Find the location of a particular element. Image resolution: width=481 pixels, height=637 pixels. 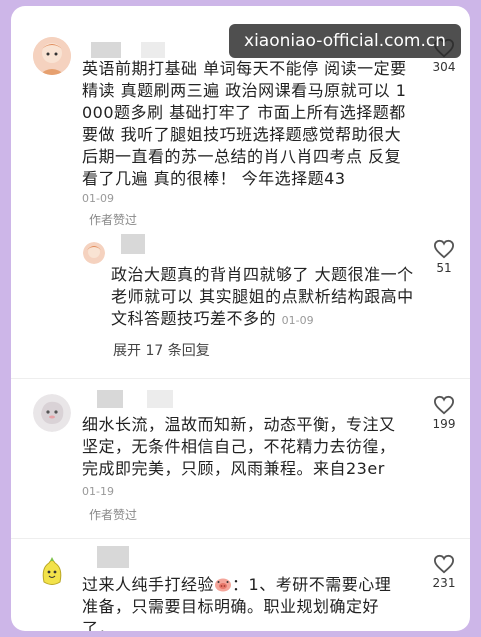

comment-text-start: 过来人纯手打经验 is located at coordinates (148, 584).